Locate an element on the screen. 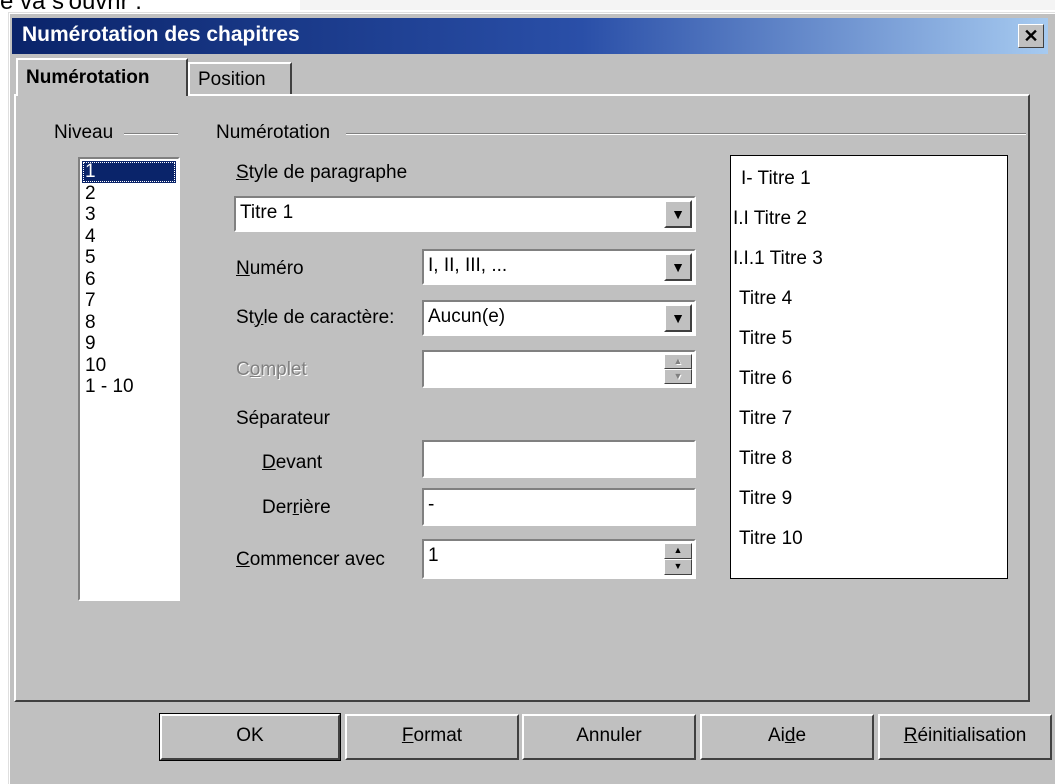 The width and height of the screenshot is (1055, 784). separateur-label: Séparateur is located at coordinates (283, 418).